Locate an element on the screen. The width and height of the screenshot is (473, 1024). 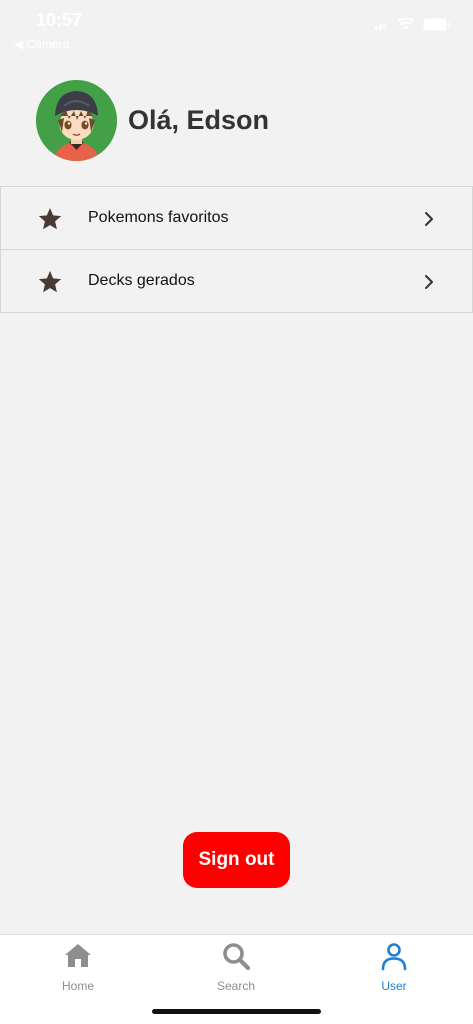
sign-out-button: Sign out is located at coordinates (236, 860).